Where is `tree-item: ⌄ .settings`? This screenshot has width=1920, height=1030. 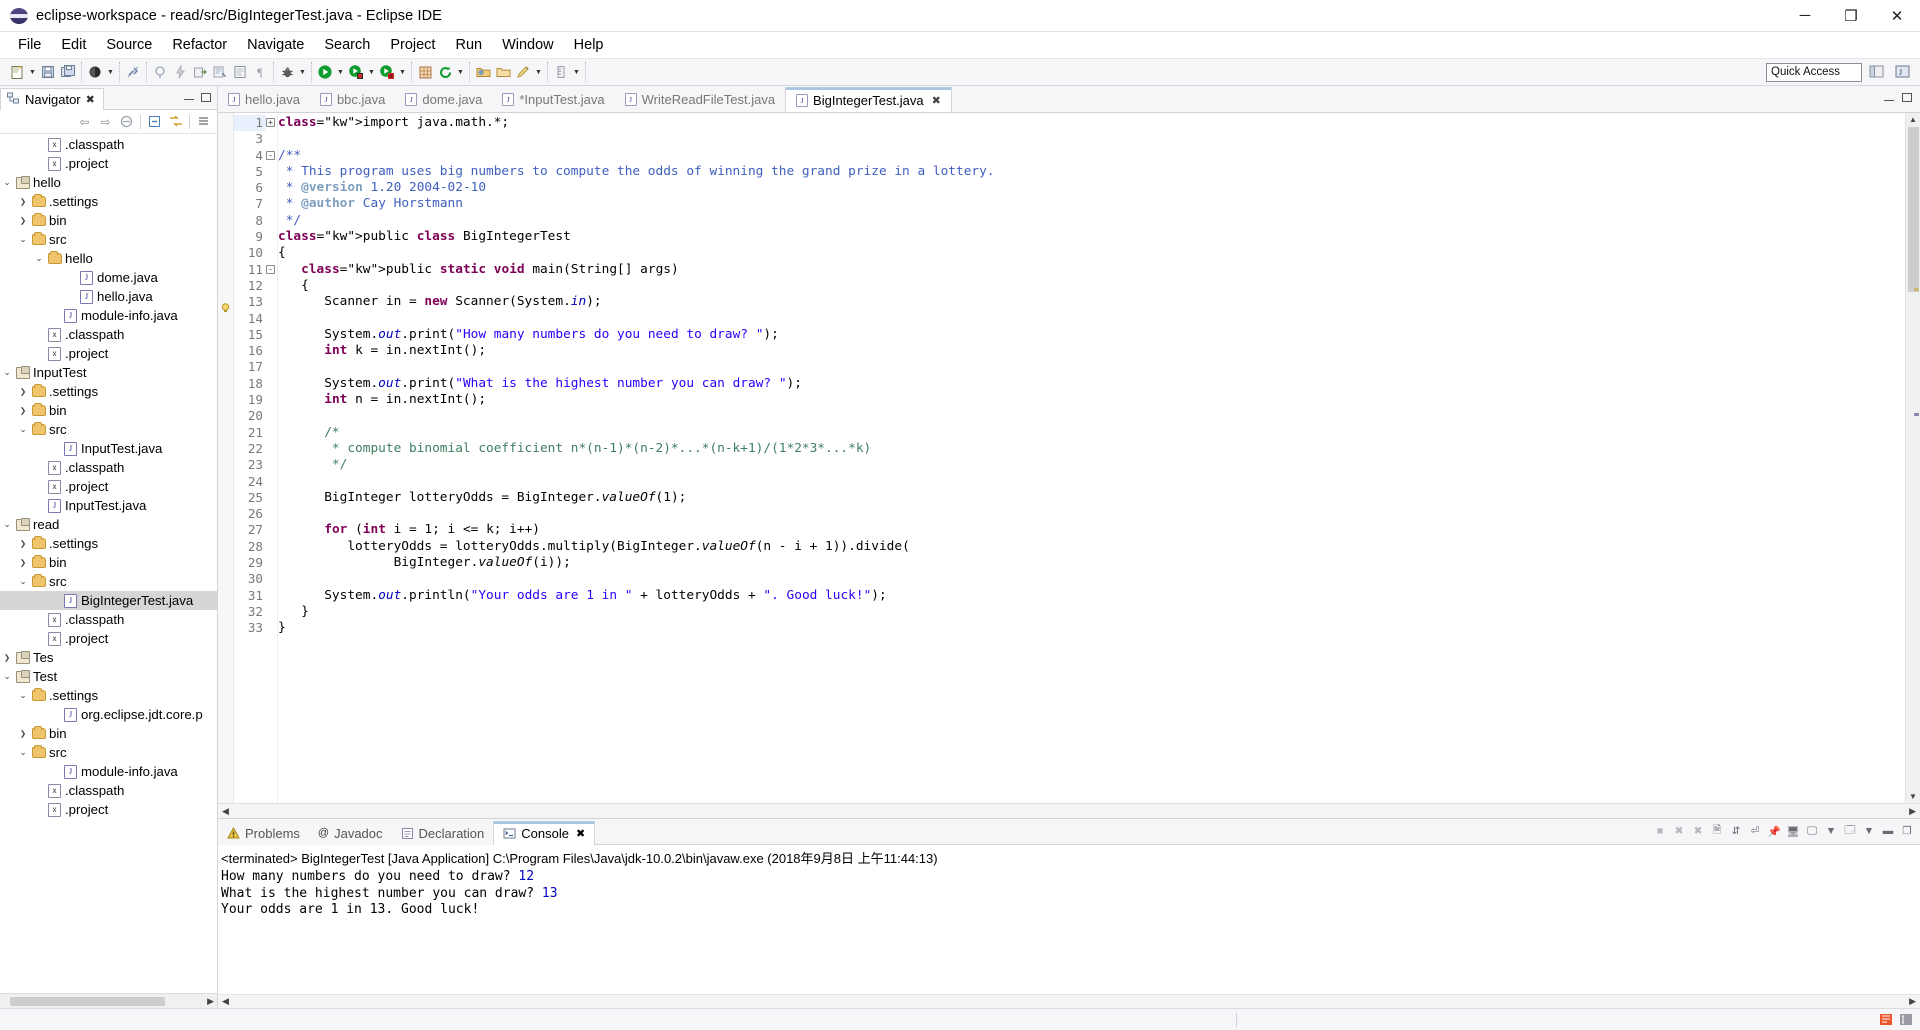 tree-item: ⌄ .settings is located at coordinates (108, 695).